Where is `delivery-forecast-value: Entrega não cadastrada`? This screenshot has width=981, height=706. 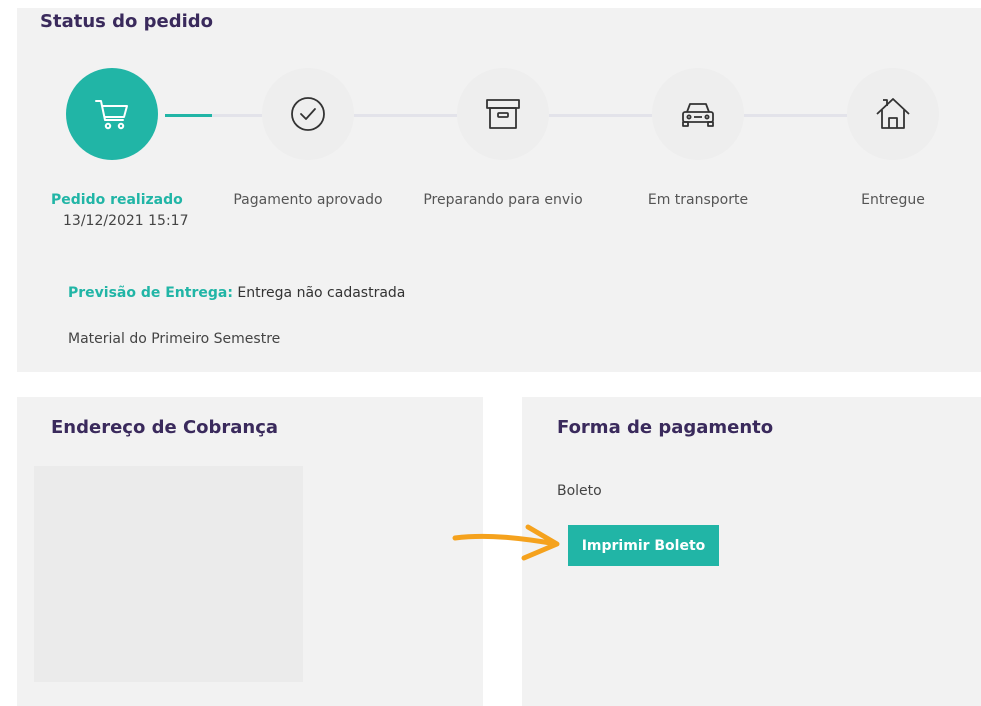
delivery-forecast-value: Entrega não cadastrada is located at coordinates (319, 293).